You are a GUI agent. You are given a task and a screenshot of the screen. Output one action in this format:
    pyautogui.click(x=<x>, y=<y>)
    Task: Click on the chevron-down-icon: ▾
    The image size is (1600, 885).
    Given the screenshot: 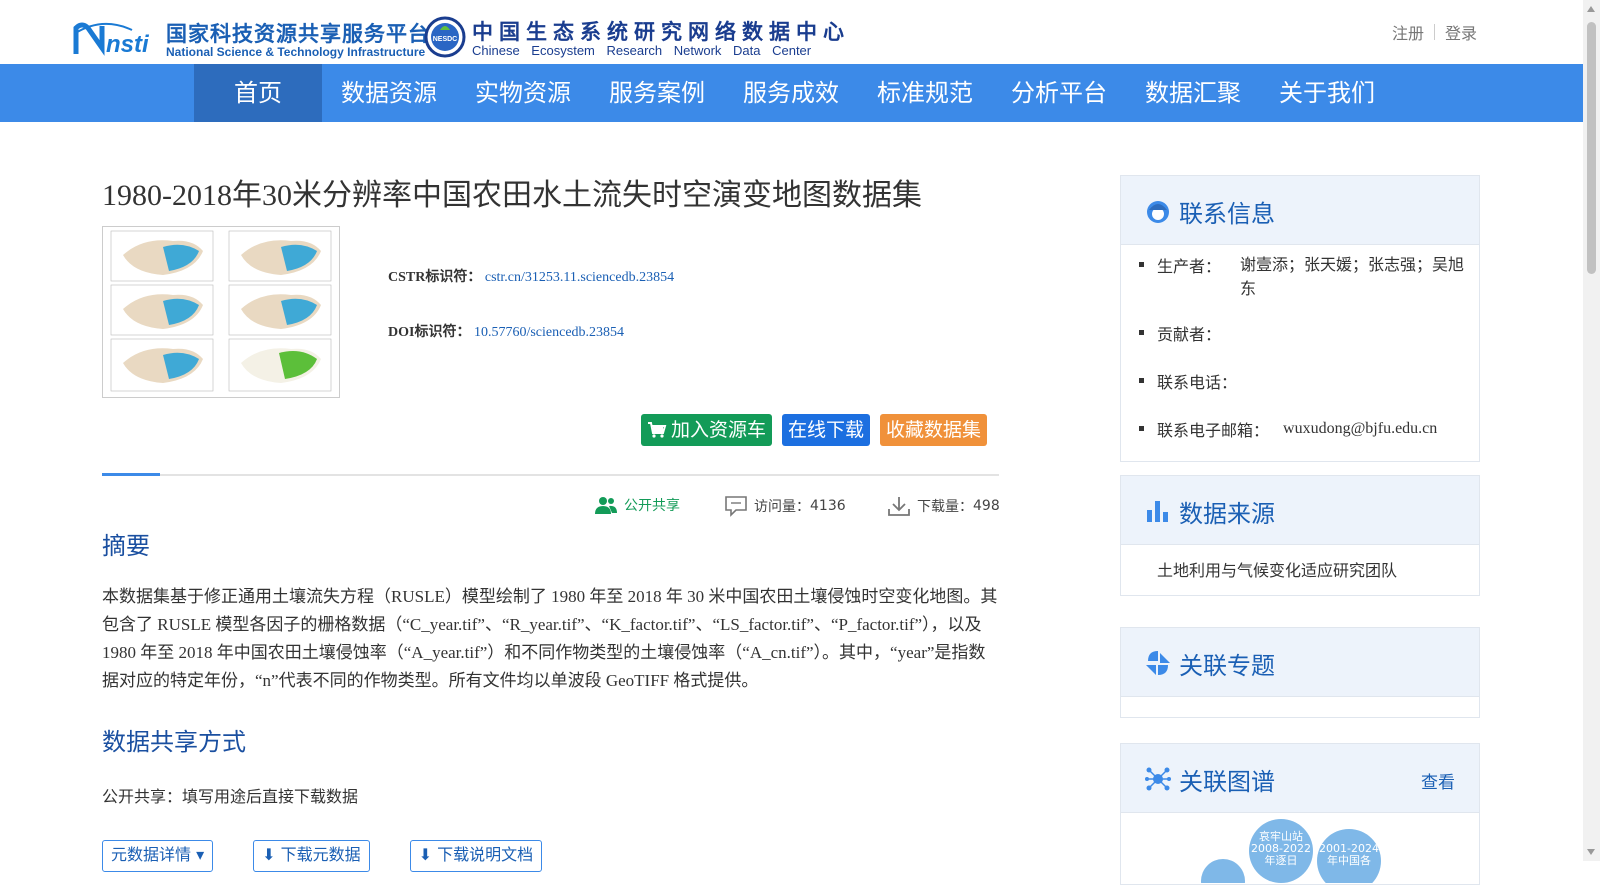 What is the action you would take?
    pyautogui.click(x=200, y=854)
    